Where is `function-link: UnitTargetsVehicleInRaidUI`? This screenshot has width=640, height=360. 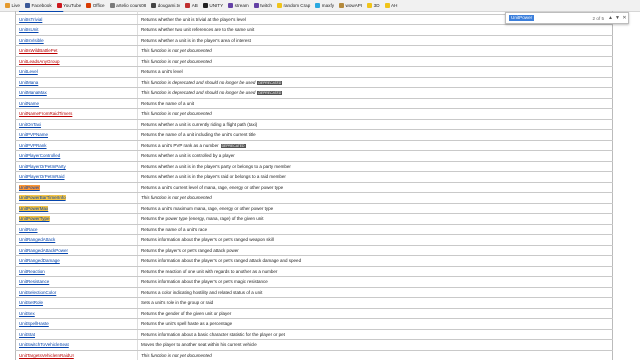
function-link: UnitTargetsVehicleInRaidUI is located at coordinates (46, 355).